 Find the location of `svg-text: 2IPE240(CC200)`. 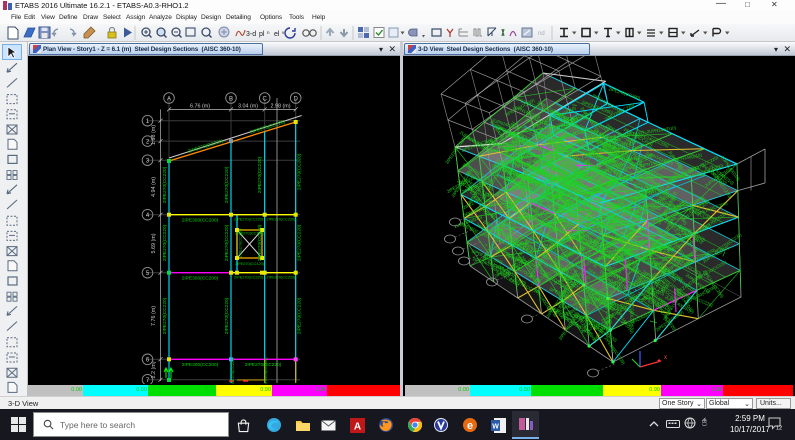

svg-text: 2IPE240(CC200) is located at coordinates (624, 93).